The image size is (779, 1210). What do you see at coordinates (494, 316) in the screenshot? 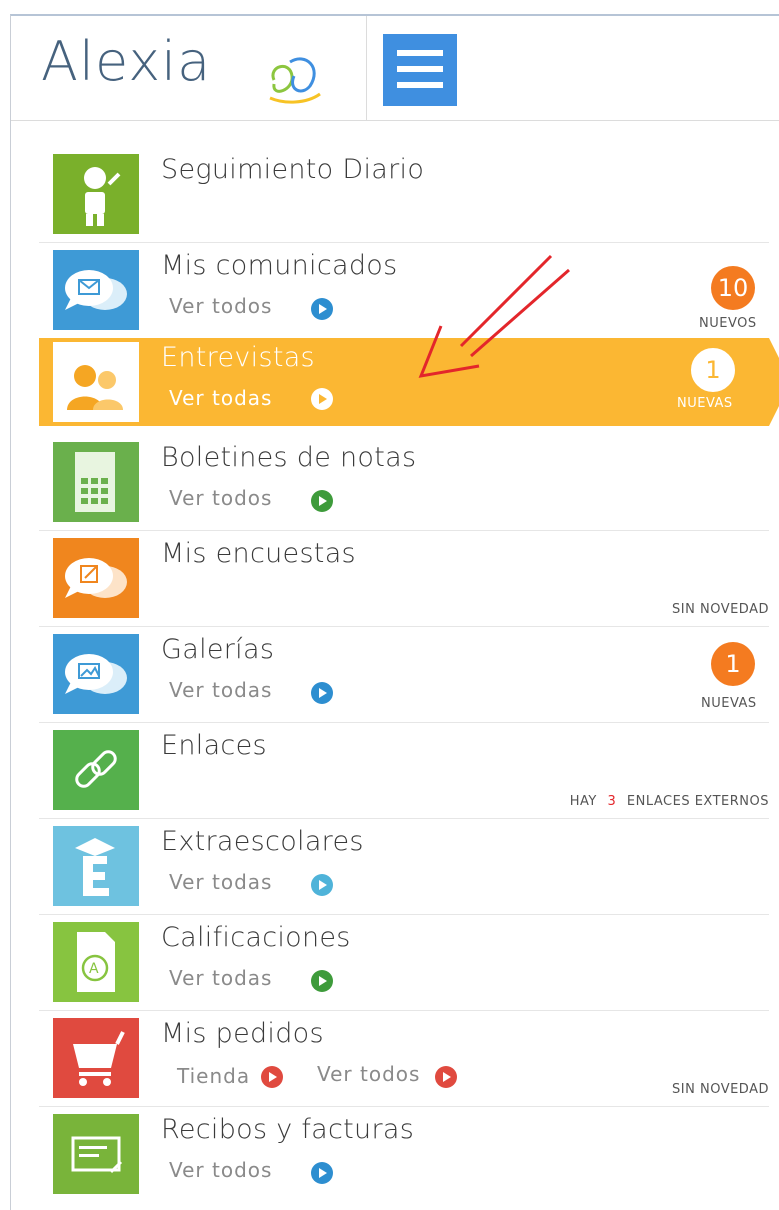
I see `annotation-arrow-icon` at bounding box center [494, 316].